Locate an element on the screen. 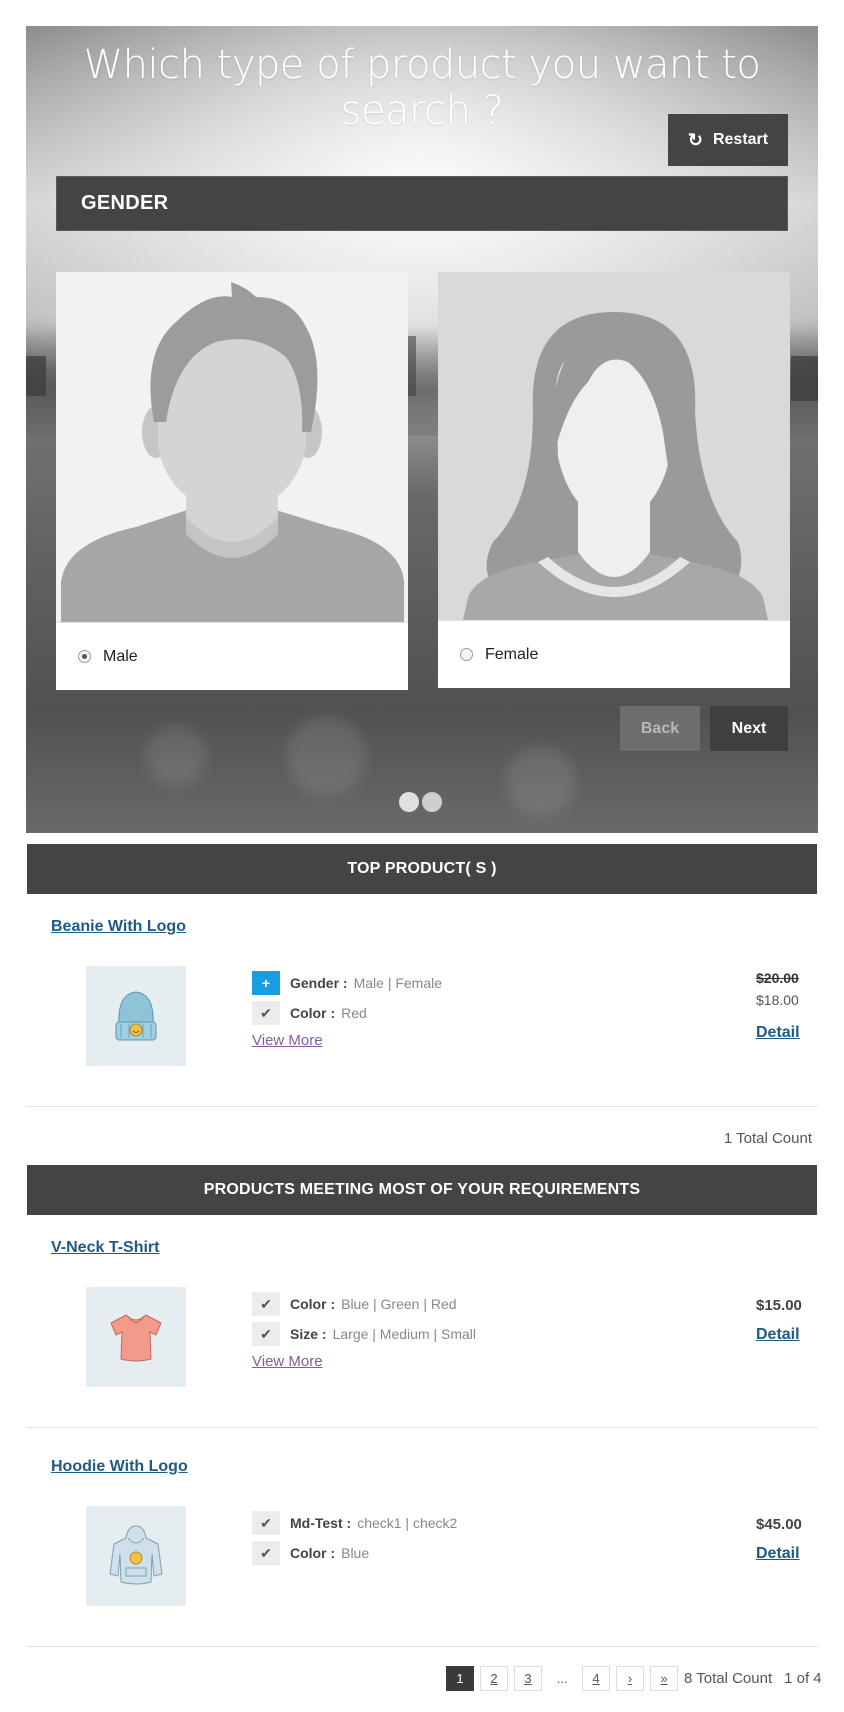  attribute-value: Male | Female is located at coordinates (398, 983).